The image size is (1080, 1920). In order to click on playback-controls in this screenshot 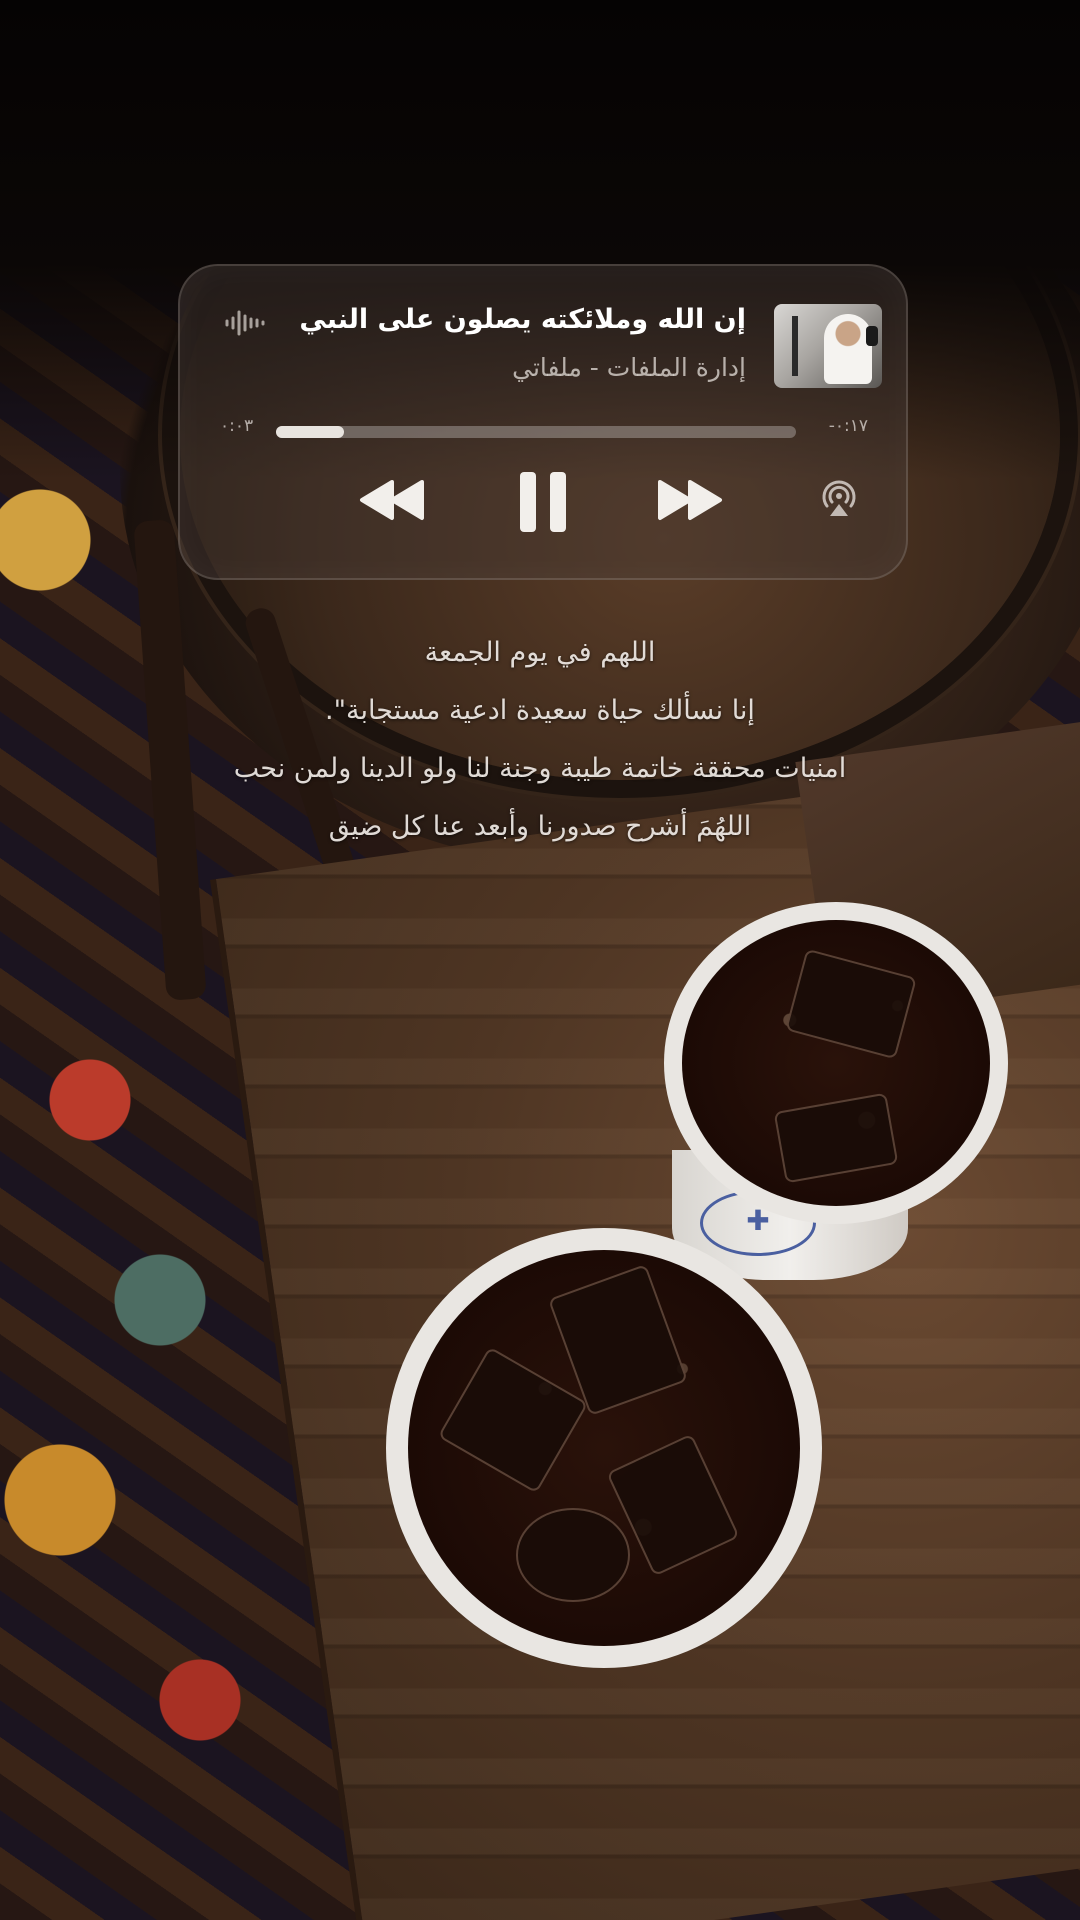, I will do `click(543, 514)`.